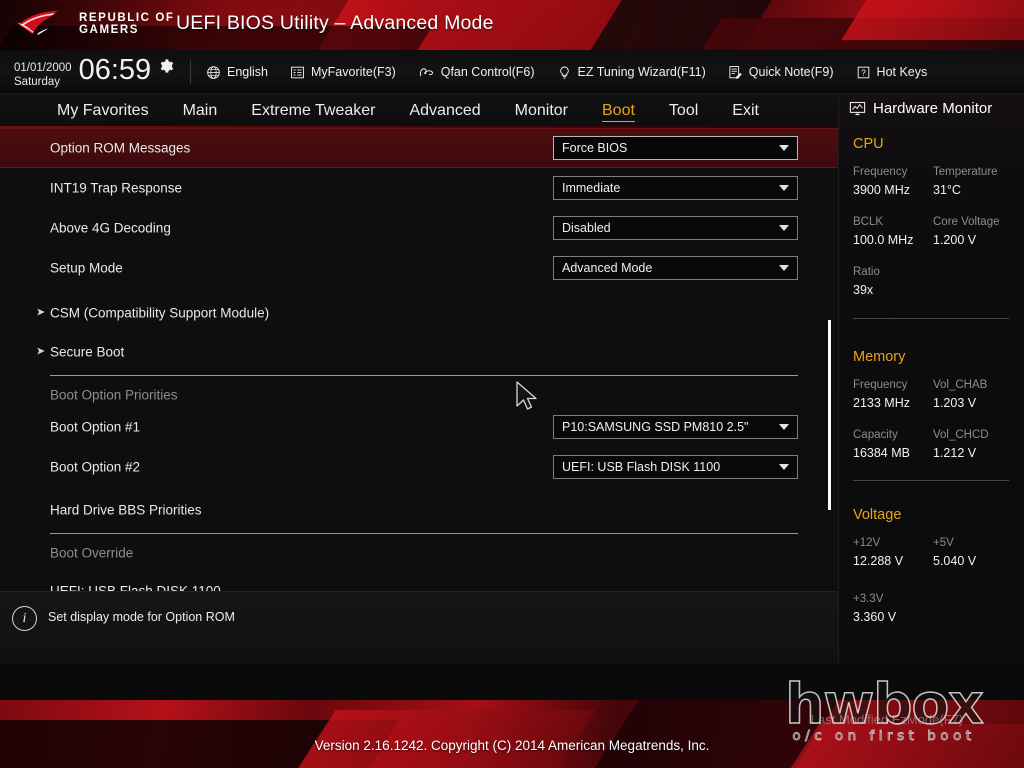 The height and width of the screenshot is (768, 1024). What do you see at coordinates (95, 427) in the screenshot?
I see `setting-label: Boot Option #1` at bounding box center [95, 427].